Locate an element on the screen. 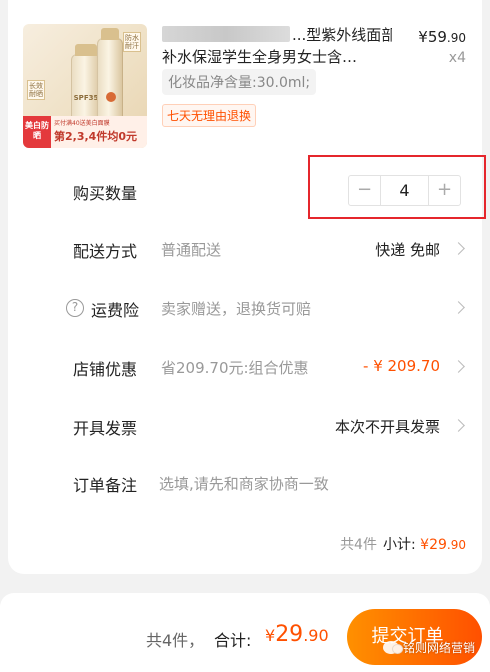 This screenshot has width=490, height=672. promo-strip: 买付满40送美白面膜 第2,3,4件均0元 is located at coordinates (99, 132).